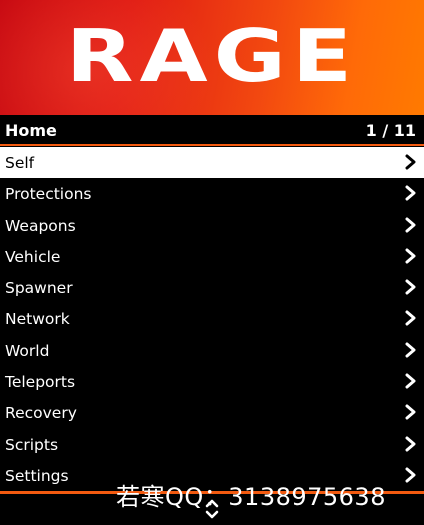  Describe the element at coordinates (212, 130) in the screenshot. I see `menu-subheader: Home 1 / 11` at that location.